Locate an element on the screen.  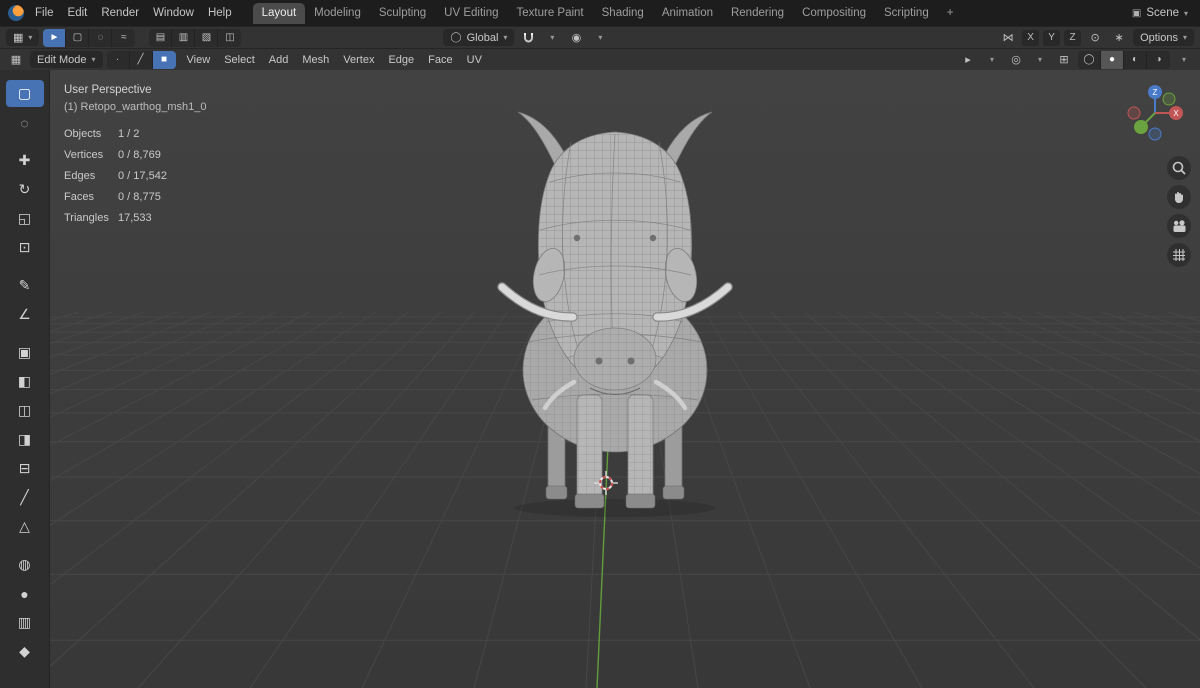
viewport-menu-edge: Edge is located at coordinates (401, 60).